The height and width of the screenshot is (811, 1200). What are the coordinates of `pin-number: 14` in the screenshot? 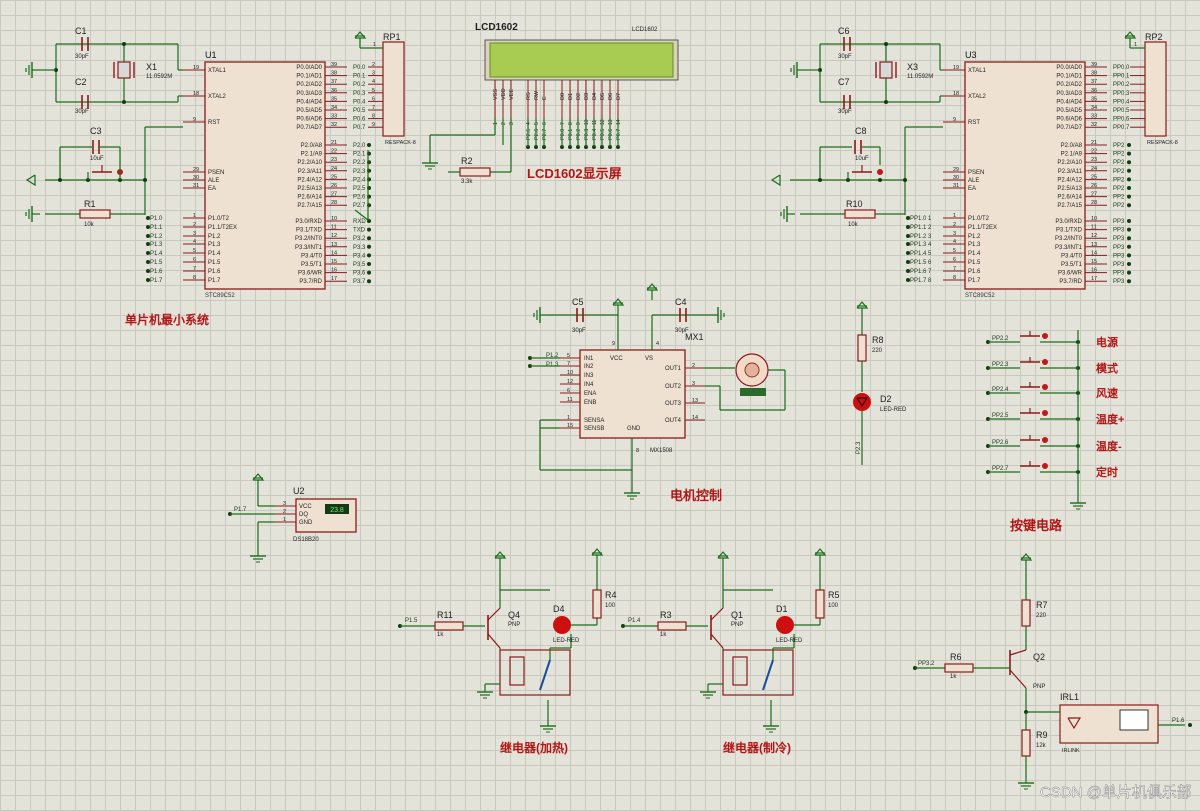 It's located at (334, 253).